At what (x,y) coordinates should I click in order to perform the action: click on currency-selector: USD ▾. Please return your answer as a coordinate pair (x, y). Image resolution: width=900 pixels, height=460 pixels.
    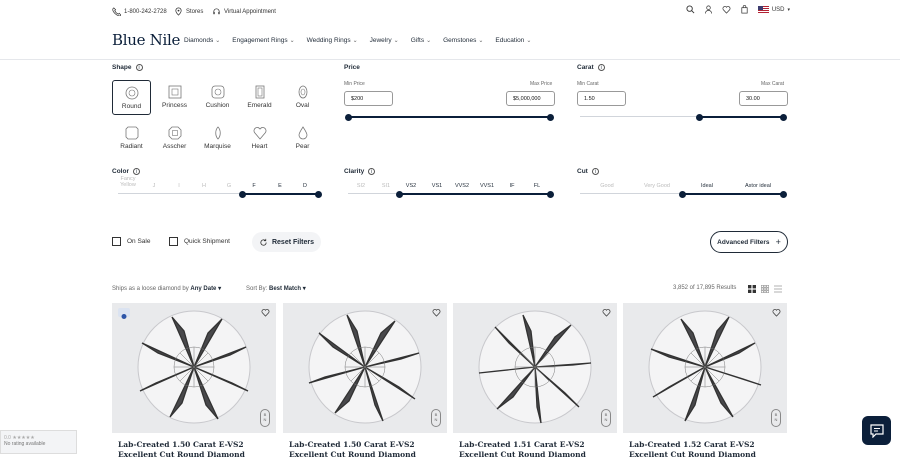
    Looking at the image, I should click on (773, 9).